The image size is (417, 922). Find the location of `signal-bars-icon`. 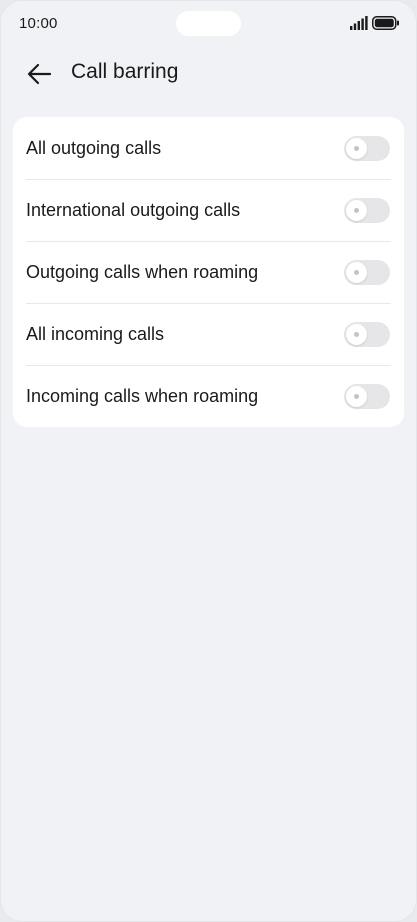

signal-bars-icon is located at coordinates (359, 23).